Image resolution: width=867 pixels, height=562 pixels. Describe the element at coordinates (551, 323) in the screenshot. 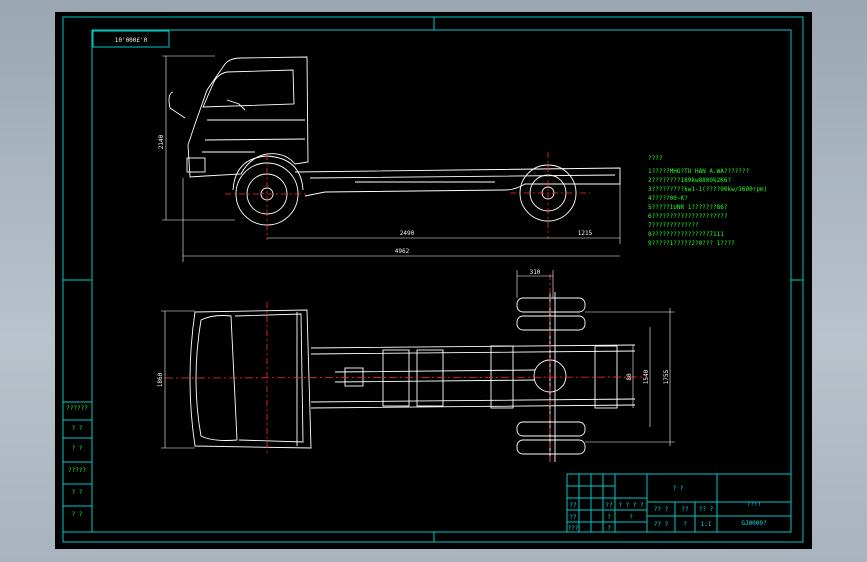

I see `dual-tire-left-inner` at that location.